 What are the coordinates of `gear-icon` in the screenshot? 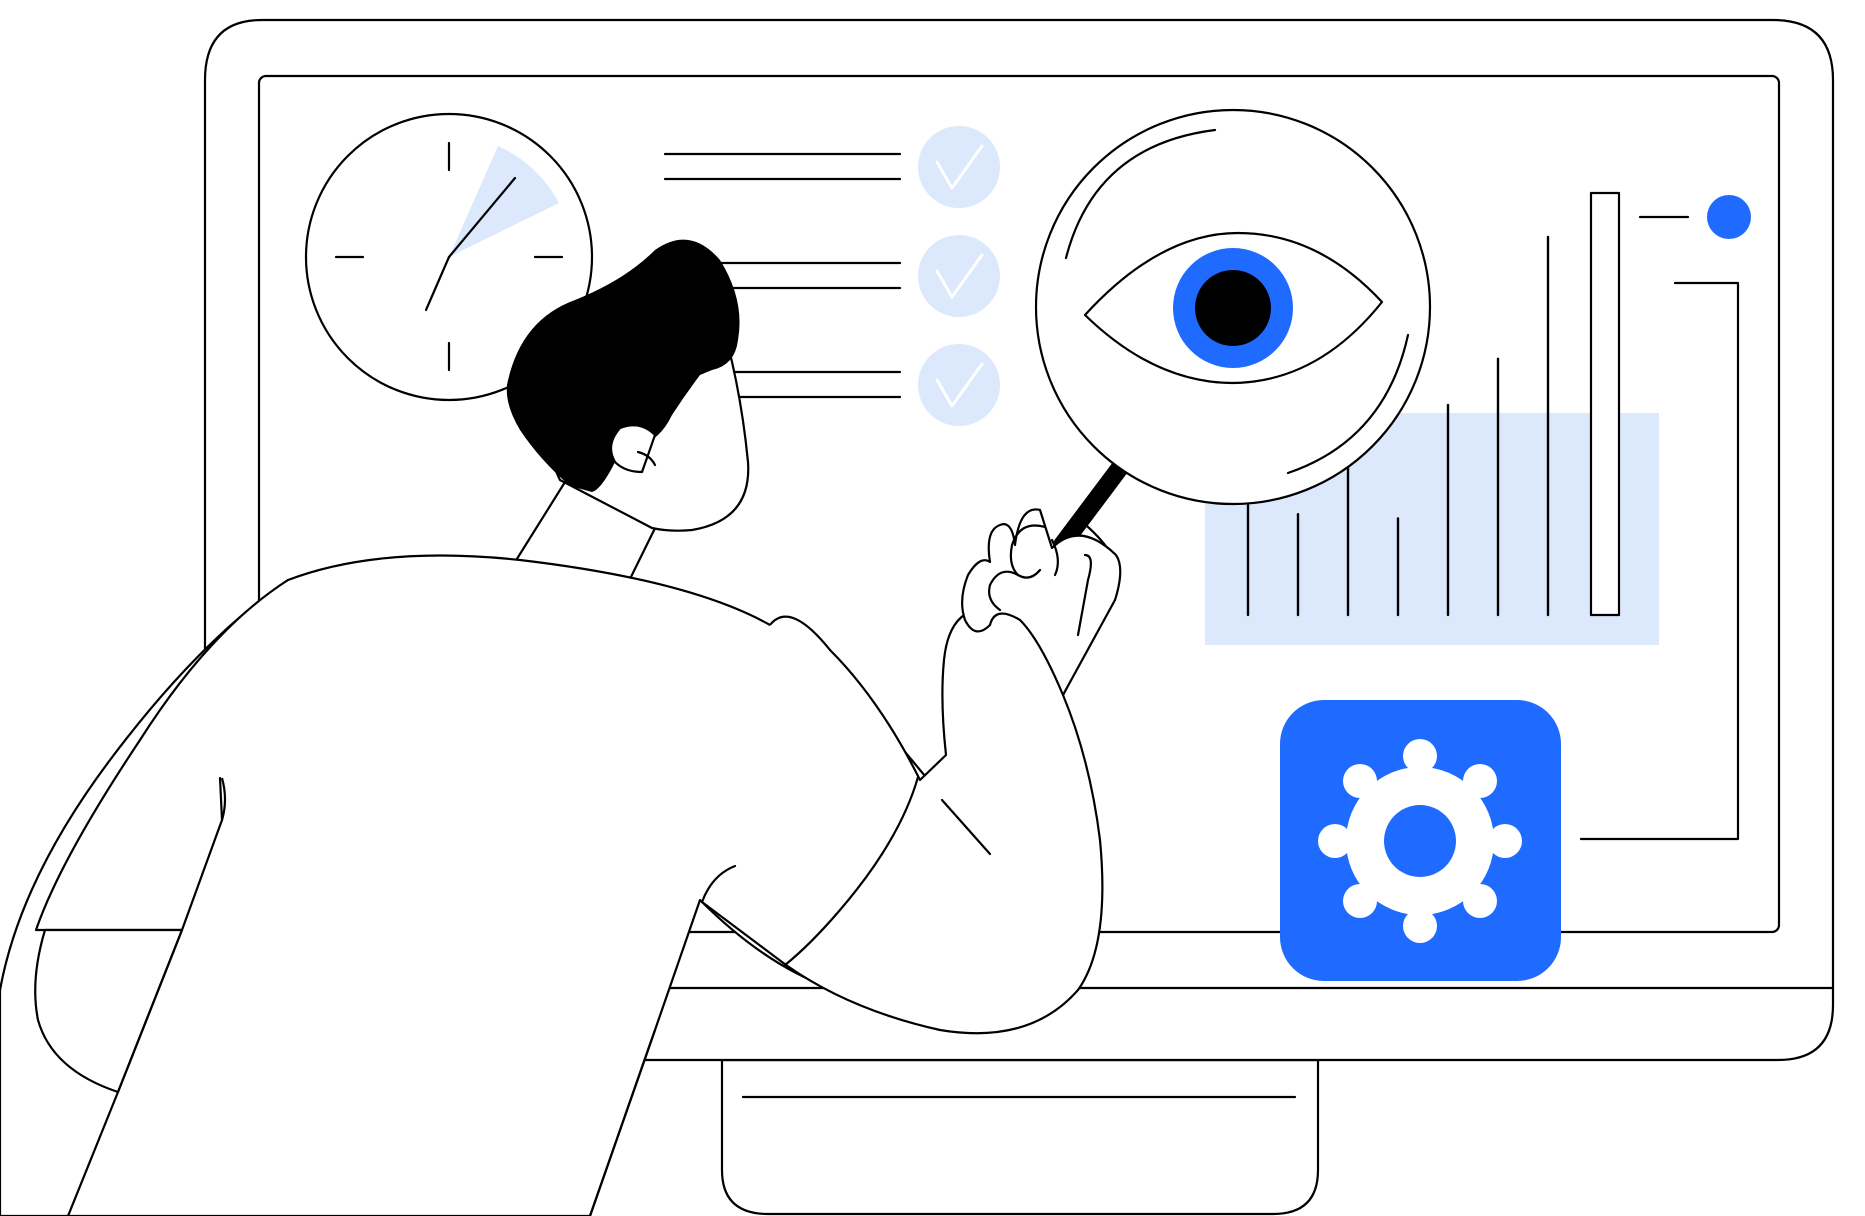 It's located at (1420, 840).